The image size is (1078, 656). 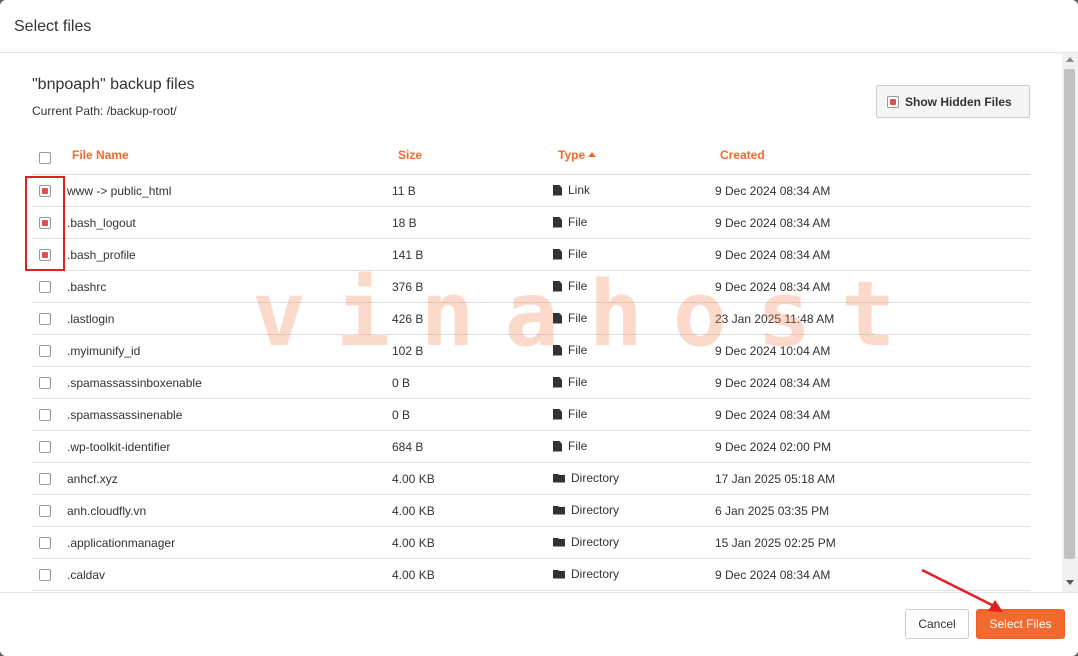 I want to click on file-name: .lastlogin, so click(x=90, y=319).